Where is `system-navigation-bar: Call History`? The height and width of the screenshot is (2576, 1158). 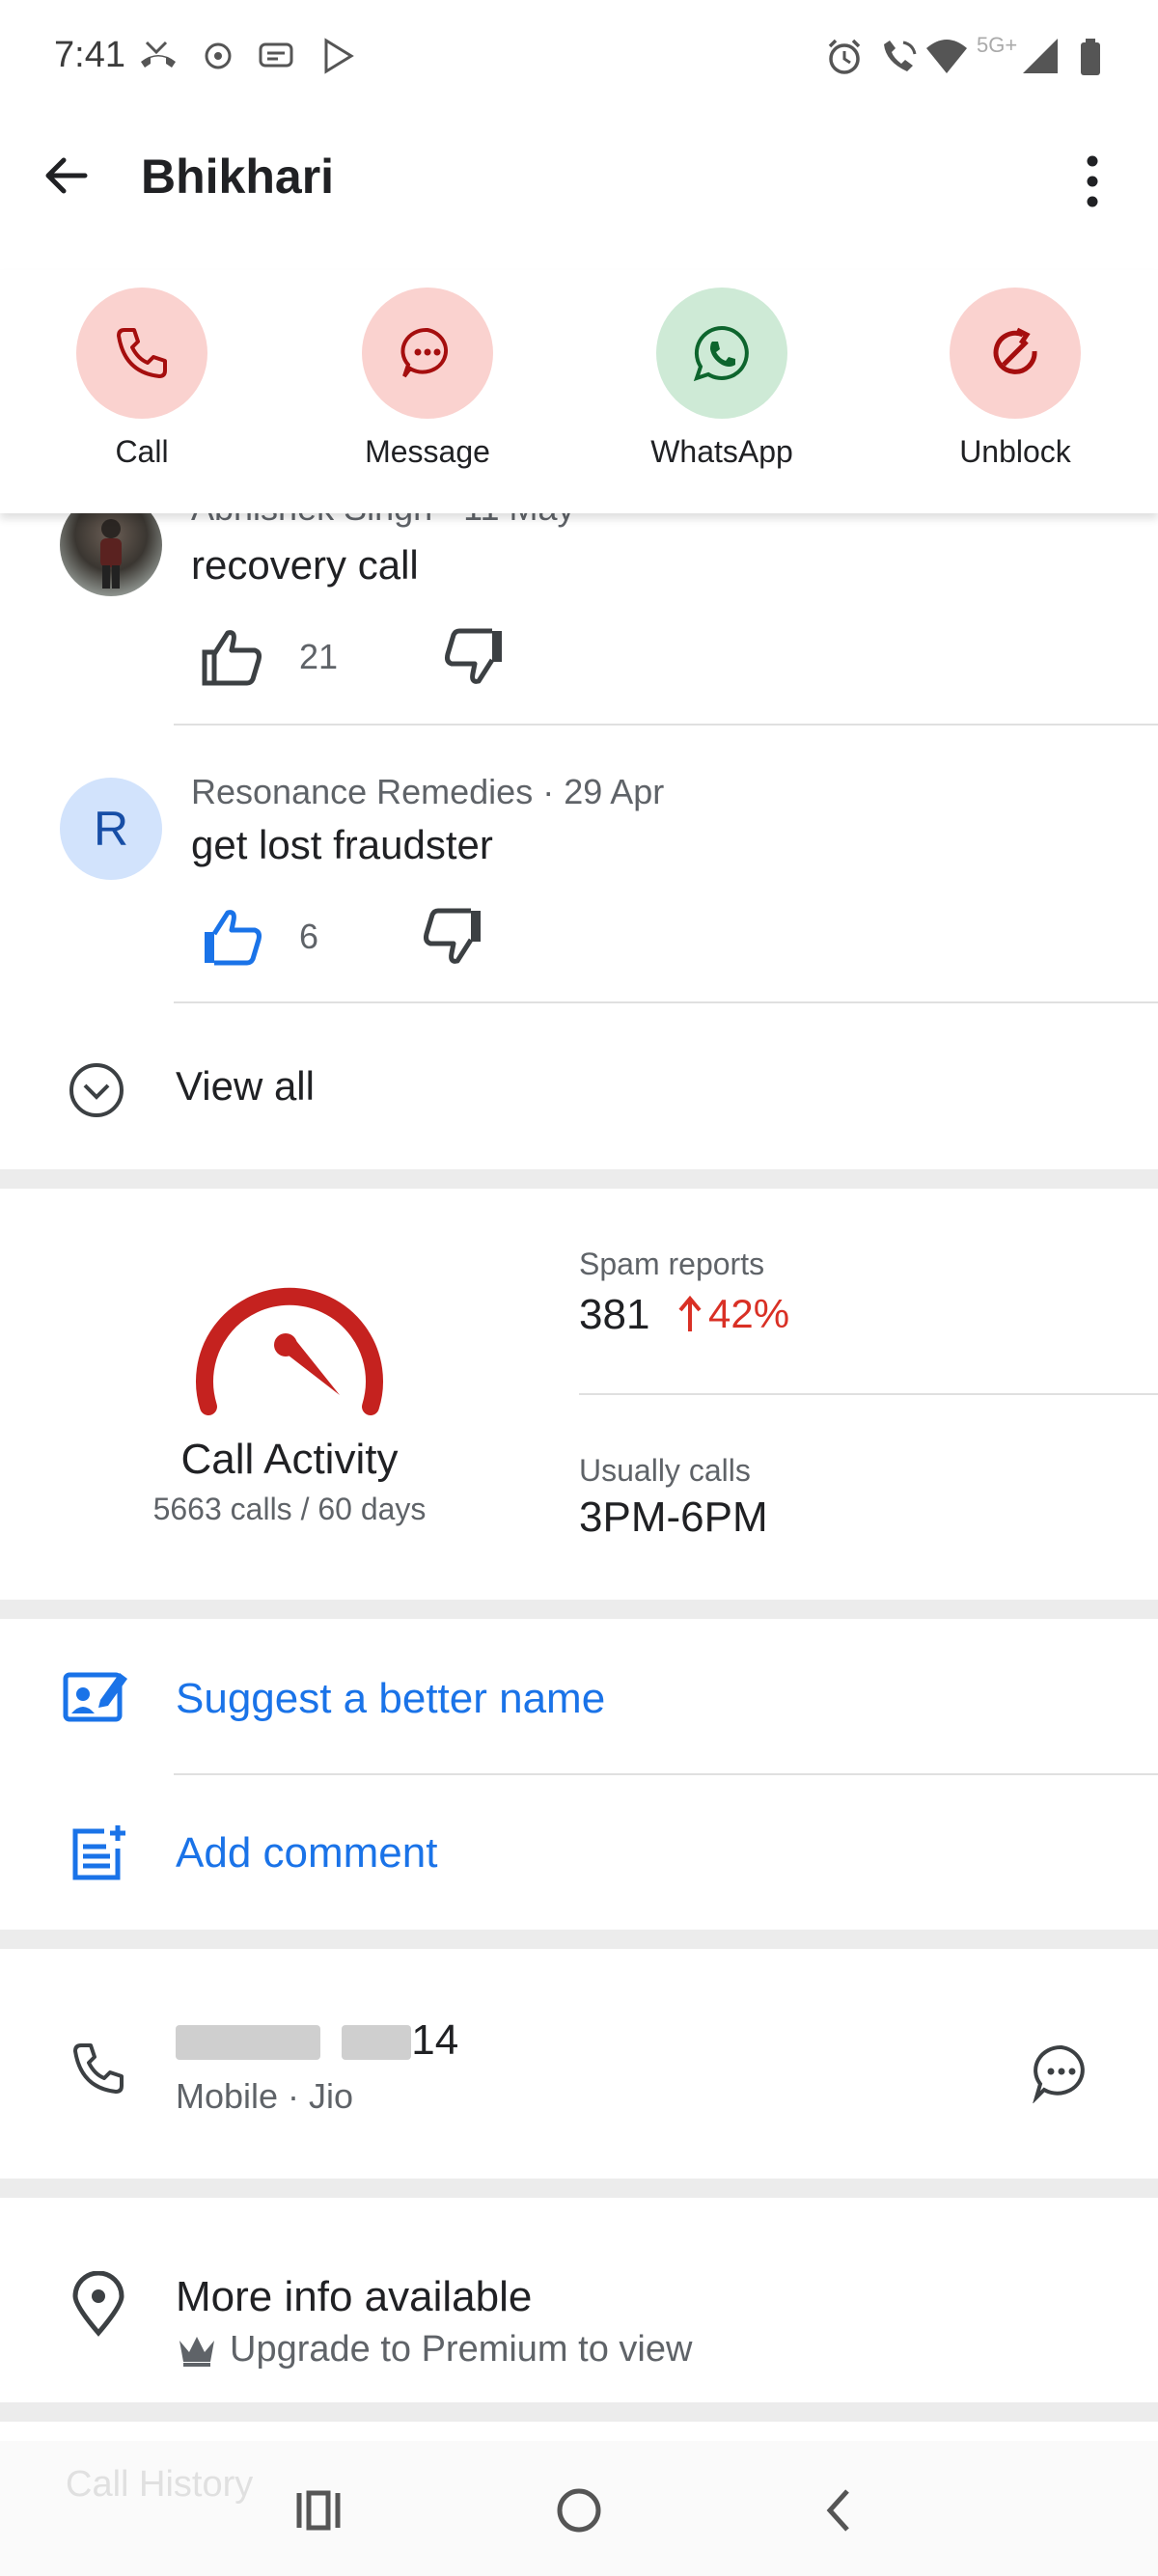 system-navigation-bar: Call History is located at coordinates (579, 2509).